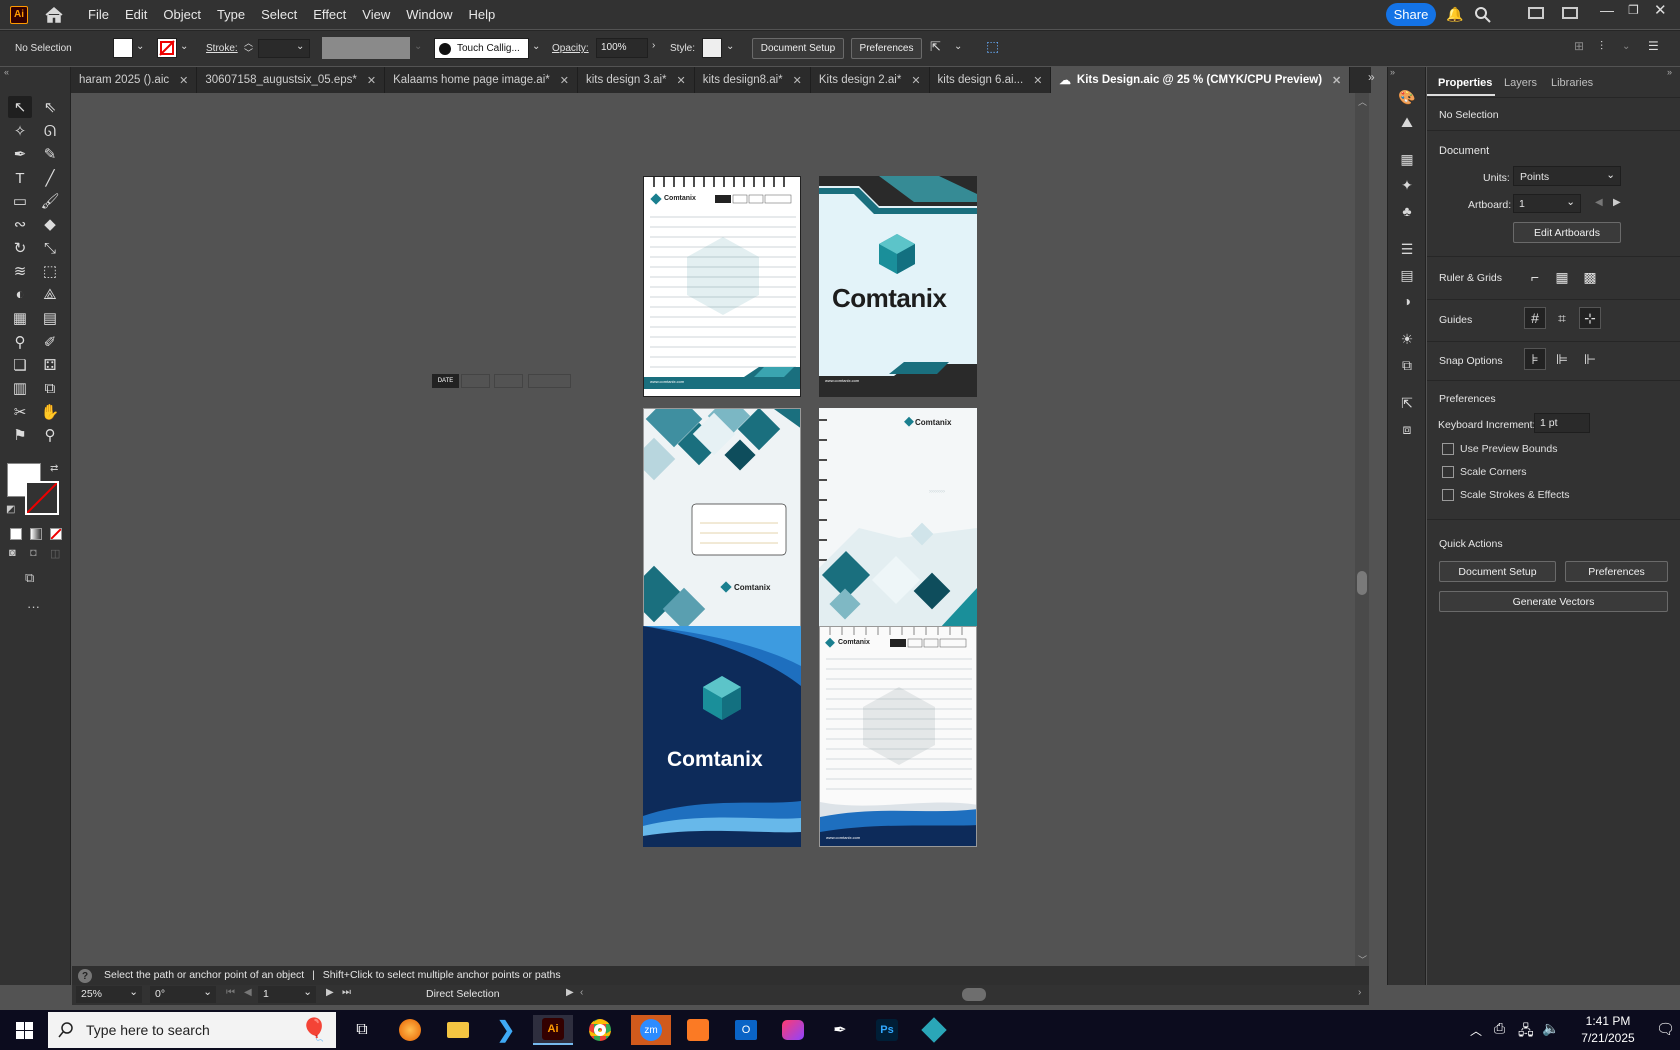  I want to click on file-explorer-icon, so click(458, 1030).